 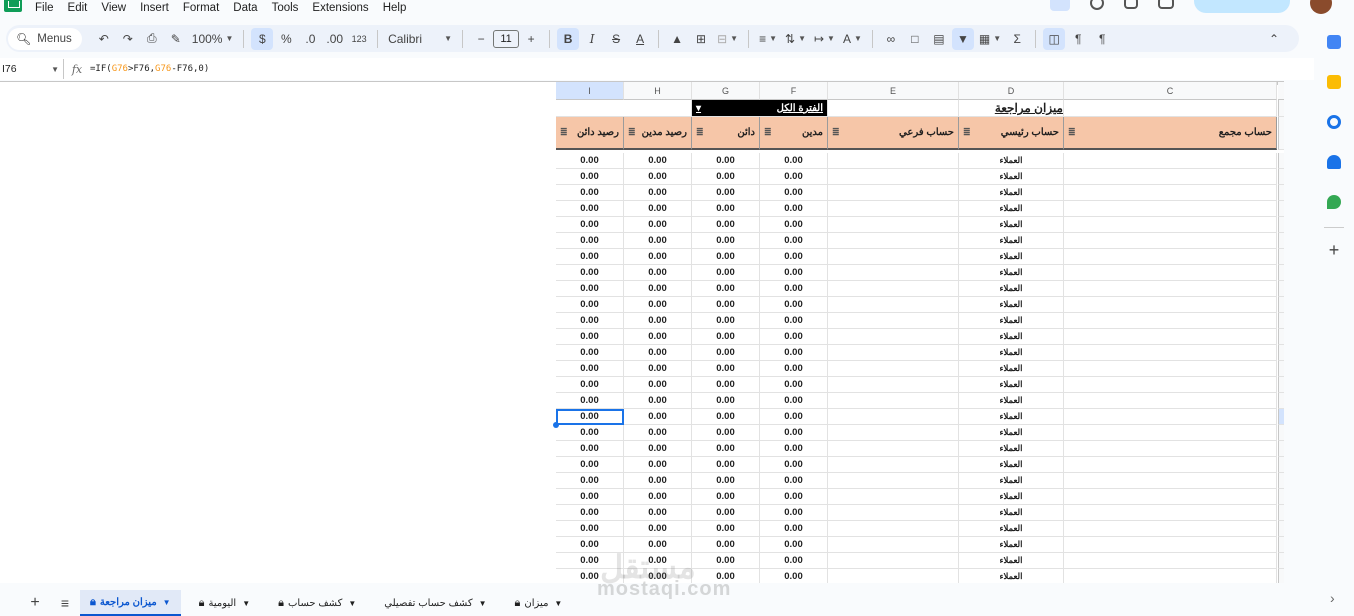 What do you see at coordinates (1281, 561) in the screenshot?
I see `row-header: 85` at bounding box center [1281, 561].